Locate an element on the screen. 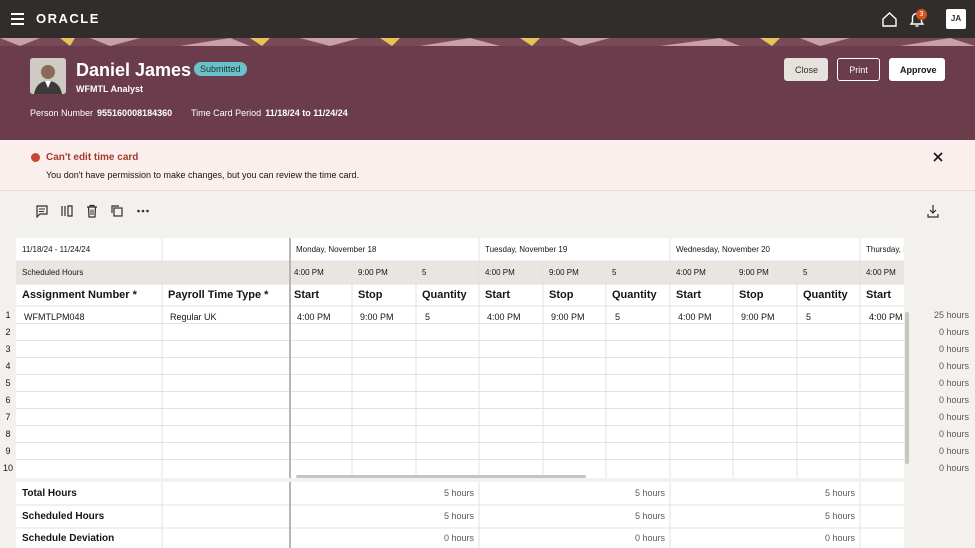 This screenshot has height=548, width=975. row-number: 2 is located at coordinates (8, 332).